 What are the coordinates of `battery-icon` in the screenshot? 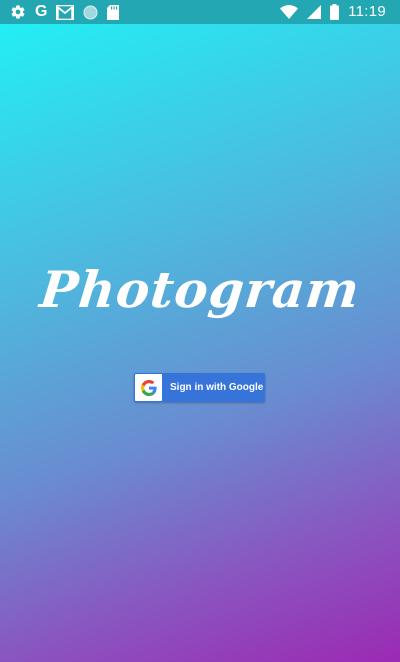 It's located at (335, 12).